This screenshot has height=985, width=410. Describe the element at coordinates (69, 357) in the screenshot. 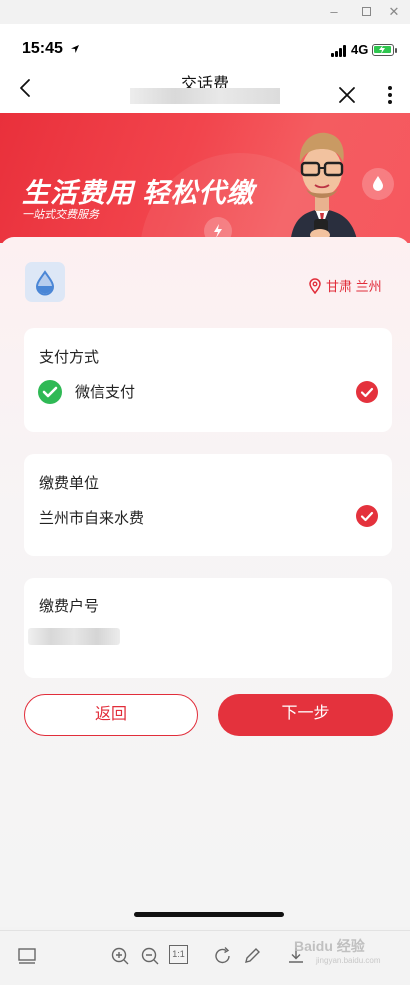

I see `payment-method-label: 支付方式` at that location.